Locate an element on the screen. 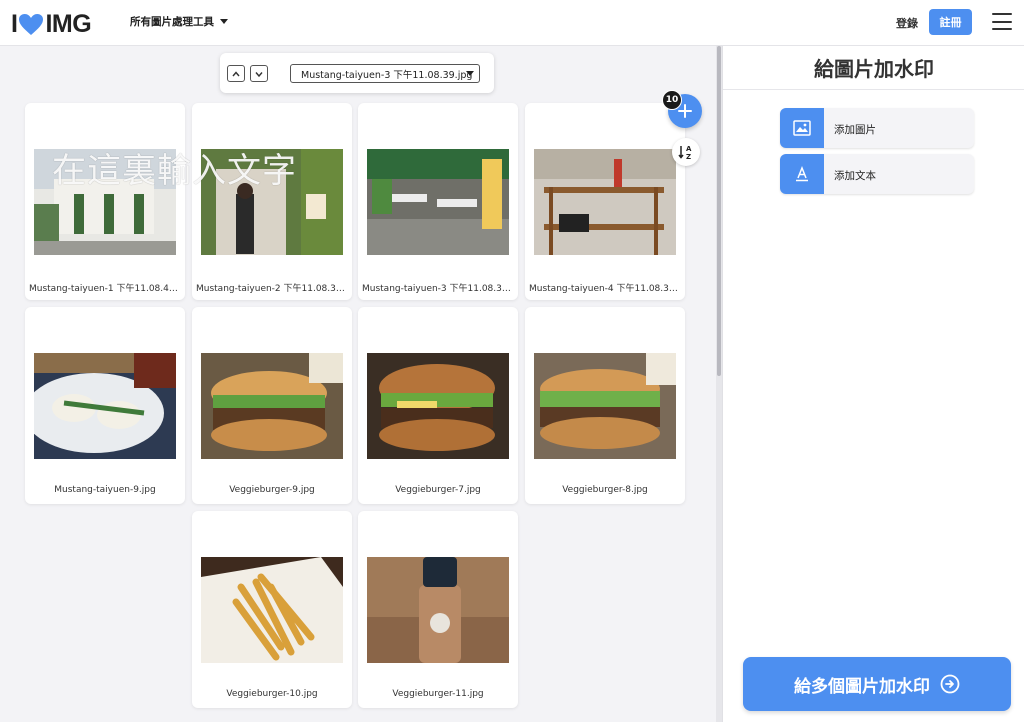 The width and height of the screenshot is (1024, 722). dropdown-caret-icon is located at coordinates (470, 73).